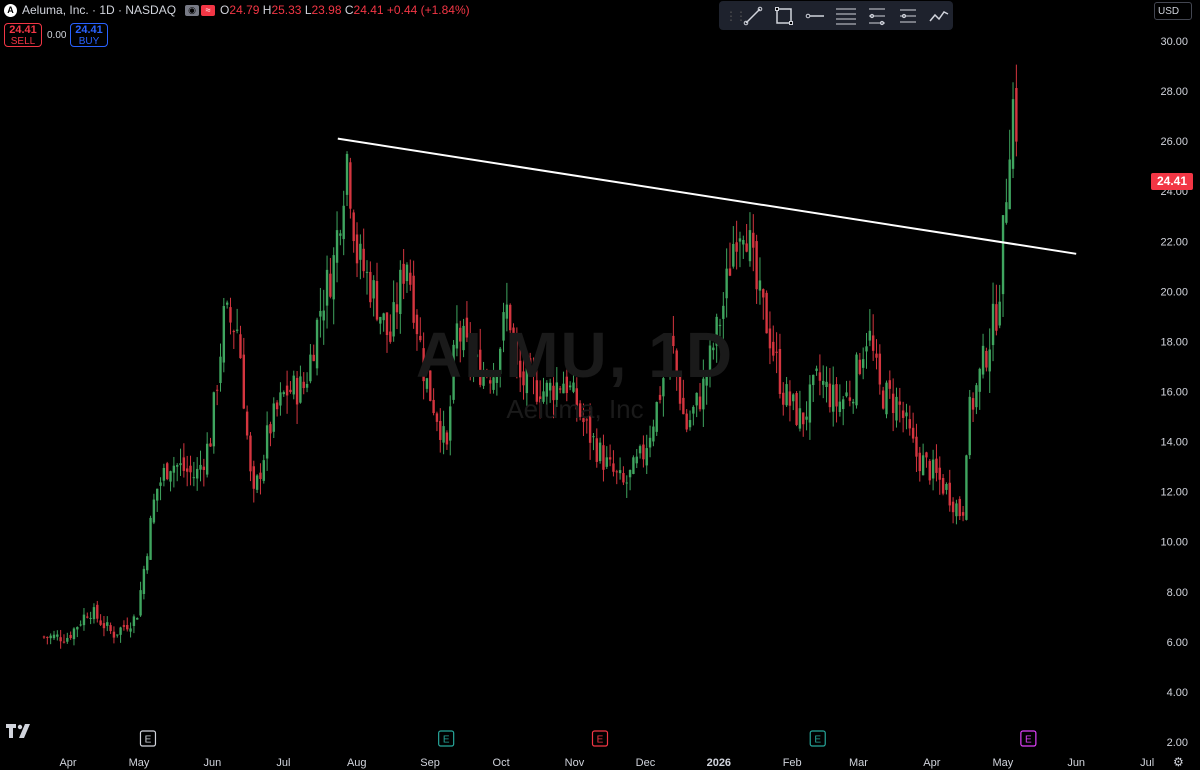  What do you see at coordinates (752, 15) in the screenshot?
I see `trend-line-icon` at bounding box center [752, 15].